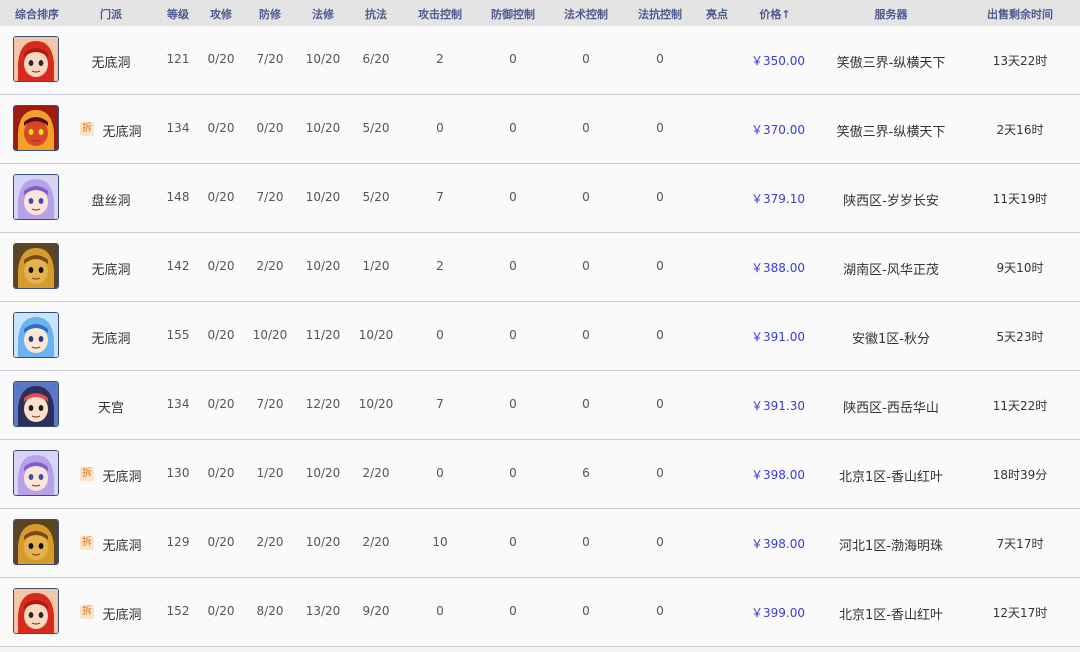 Image resolution: width=1080 pixels, height=652 pixels. I want to click on level-header: 等级, so click(178, 14).